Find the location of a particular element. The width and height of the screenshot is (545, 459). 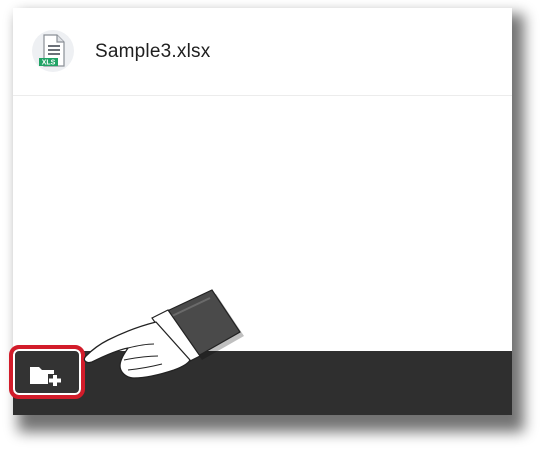

xlsx-file-icon: XLS is located at coordinates (53, 51).